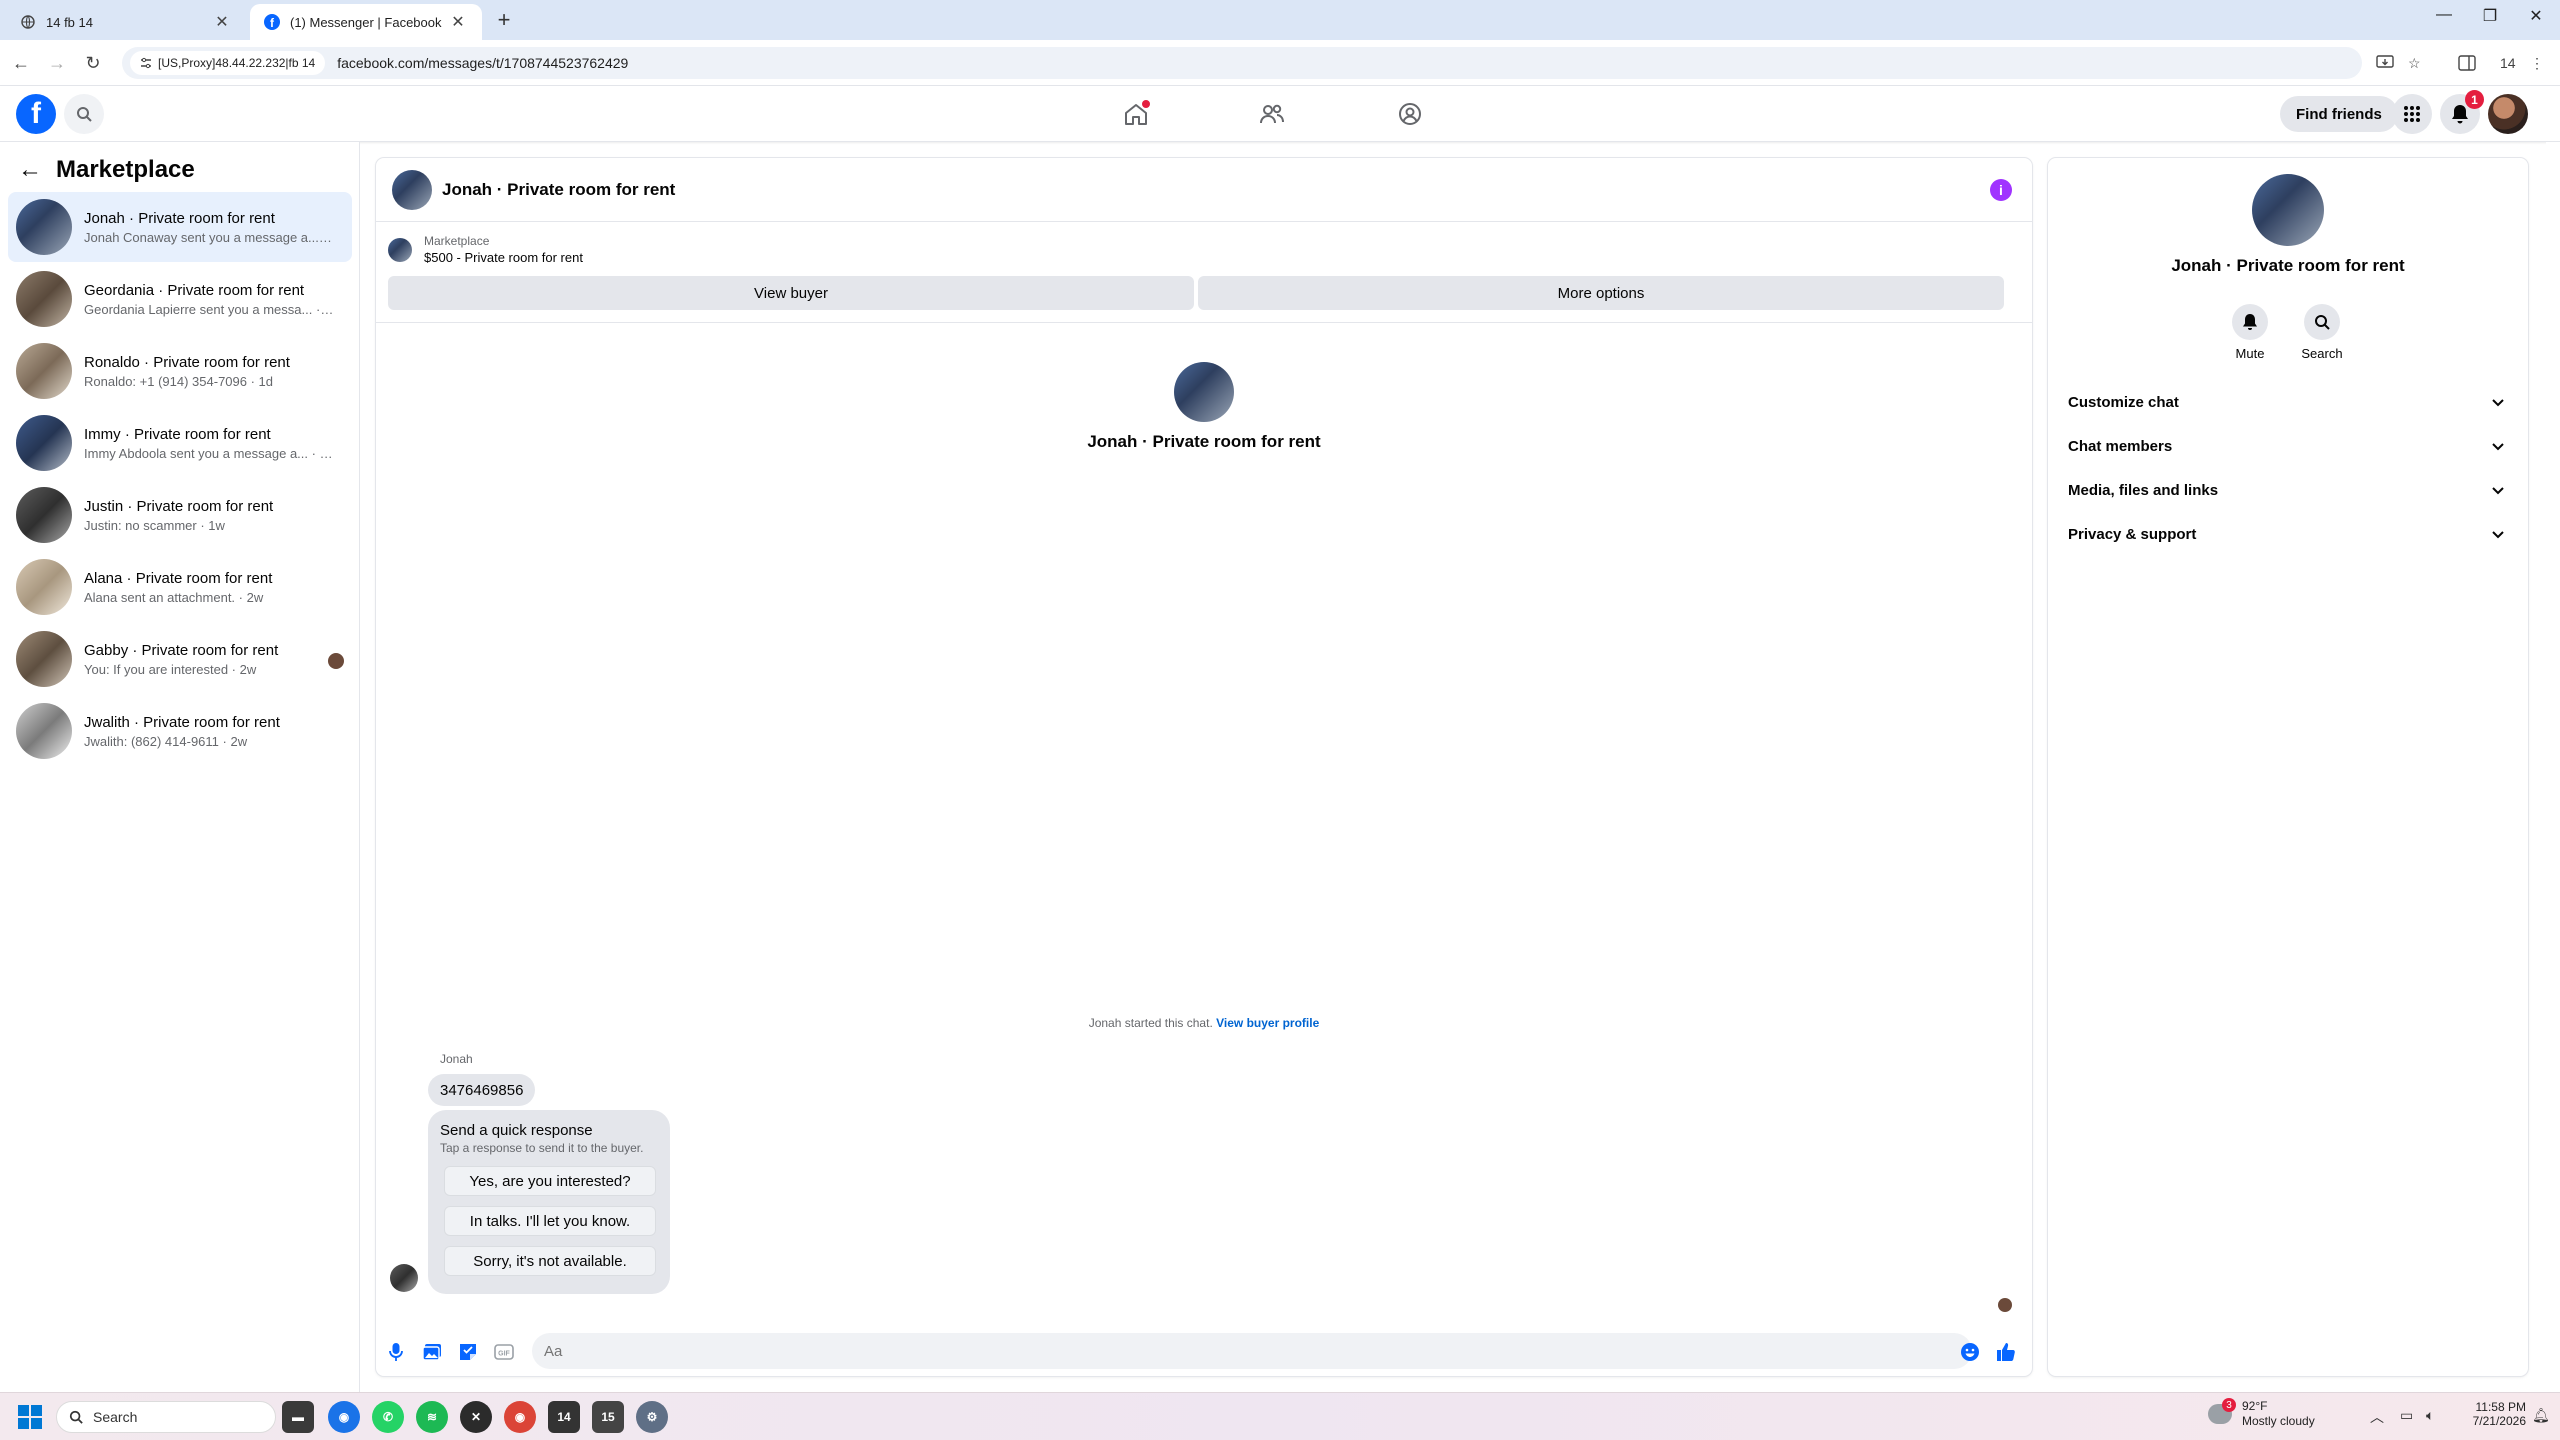  What do you see at coordinates (504, 20) in the screenshot?
I see `new-tab-icon: +` at bounding box center [504, 20].